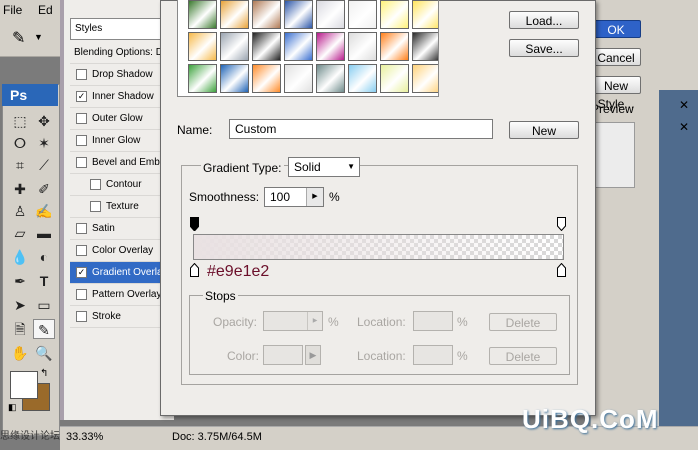 This screenshot has height=450, width=698. What do you see at coordinates (44, 233) in the screenshot?
I see `gradient-tool-icon: ▬` at bounding box center [44, 233].